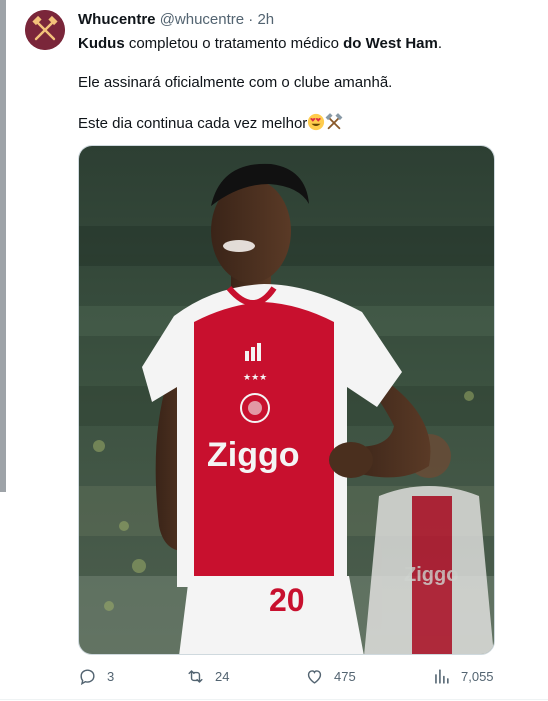 This screenshot has width=548, height=701. What do you see at coordinates (193, 123) in the screenshot?
I see `text-line-3: Este dia continua cada vez melhor` at bounding box center [193, 123].